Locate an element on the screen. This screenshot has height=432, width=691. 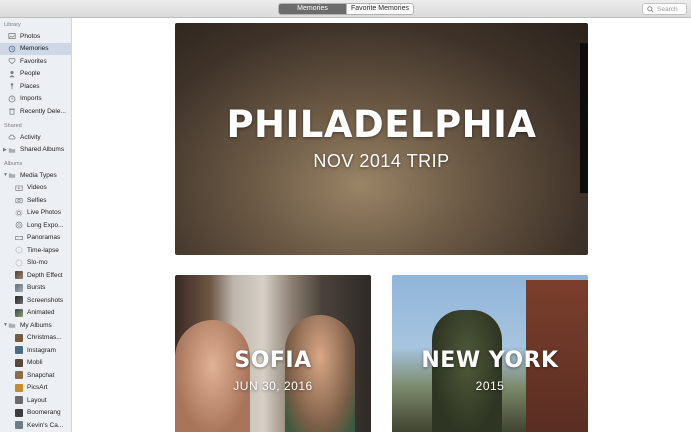
sidebar-item-videos: Videos is located at coordinates (35, 188).